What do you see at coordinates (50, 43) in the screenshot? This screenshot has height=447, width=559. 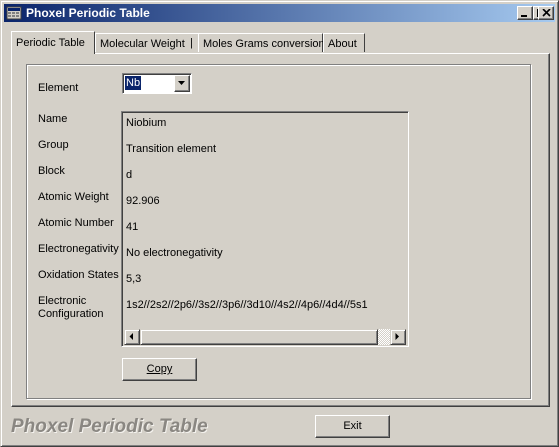 I see `tab-label: Periodic Table` at bounding box center [50, 43].